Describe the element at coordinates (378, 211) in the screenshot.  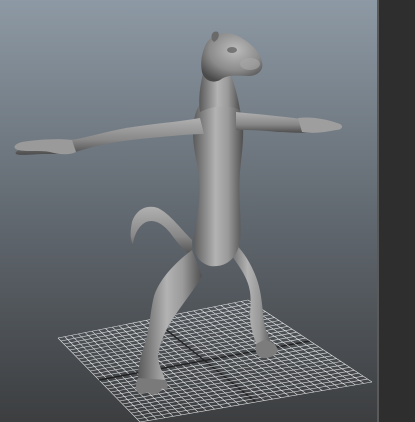
I see `side-panel-divider` at that location.